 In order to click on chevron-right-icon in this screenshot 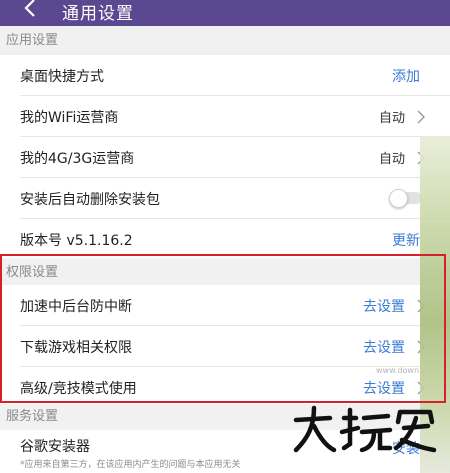, I will do `click(421, 117)`.